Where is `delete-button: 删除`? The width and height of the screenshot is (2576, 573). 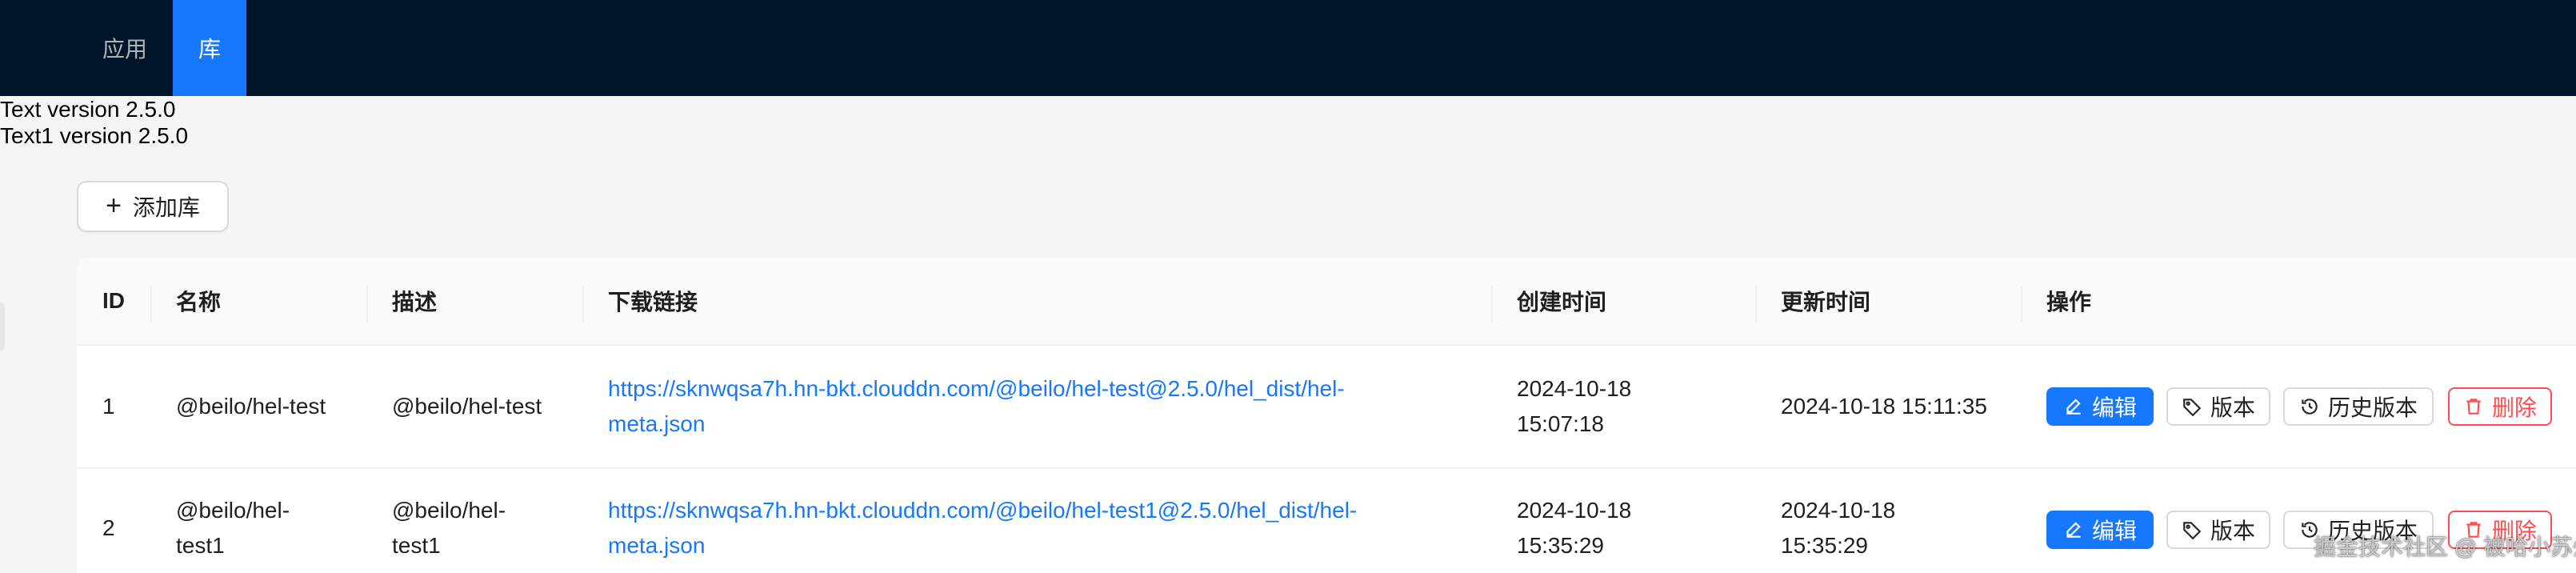 delete-button: 删除 is located at coordinates (2500, 406).